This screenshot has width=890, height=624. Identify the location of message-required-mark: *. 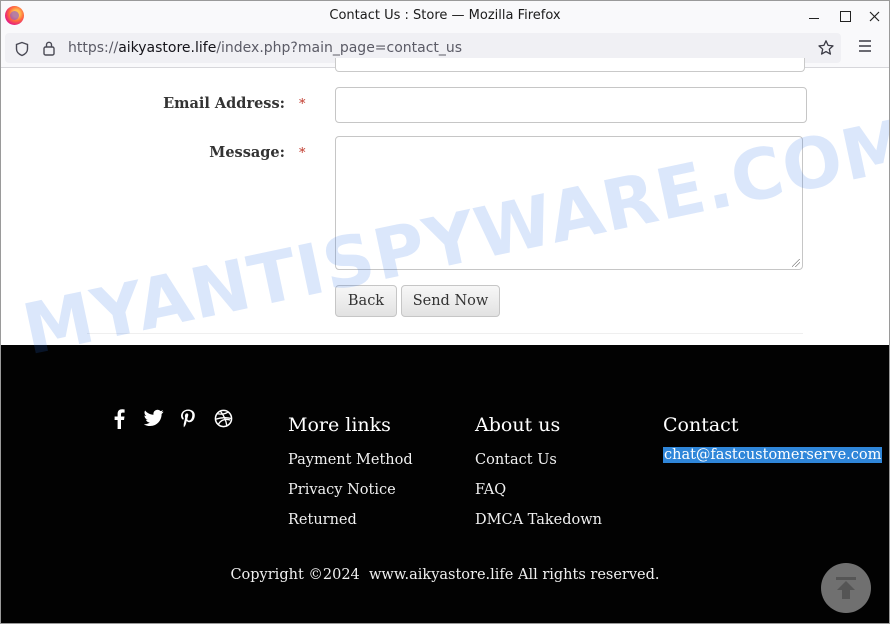
(302, 153).